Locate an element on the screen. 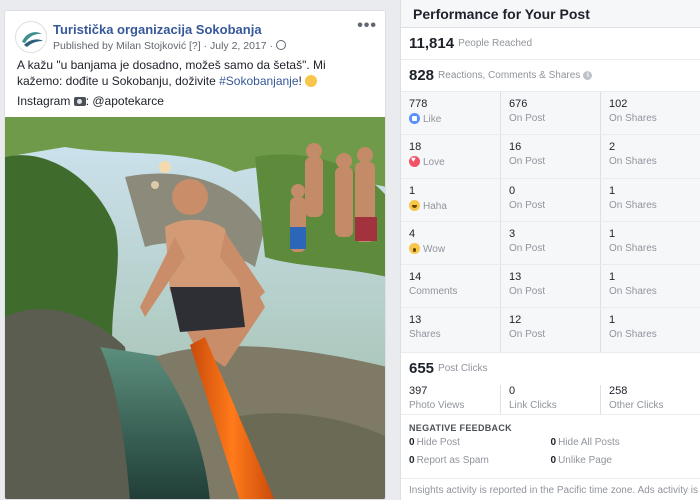  on-post-cell: 13 On Post is located at coordinates (550, 286).